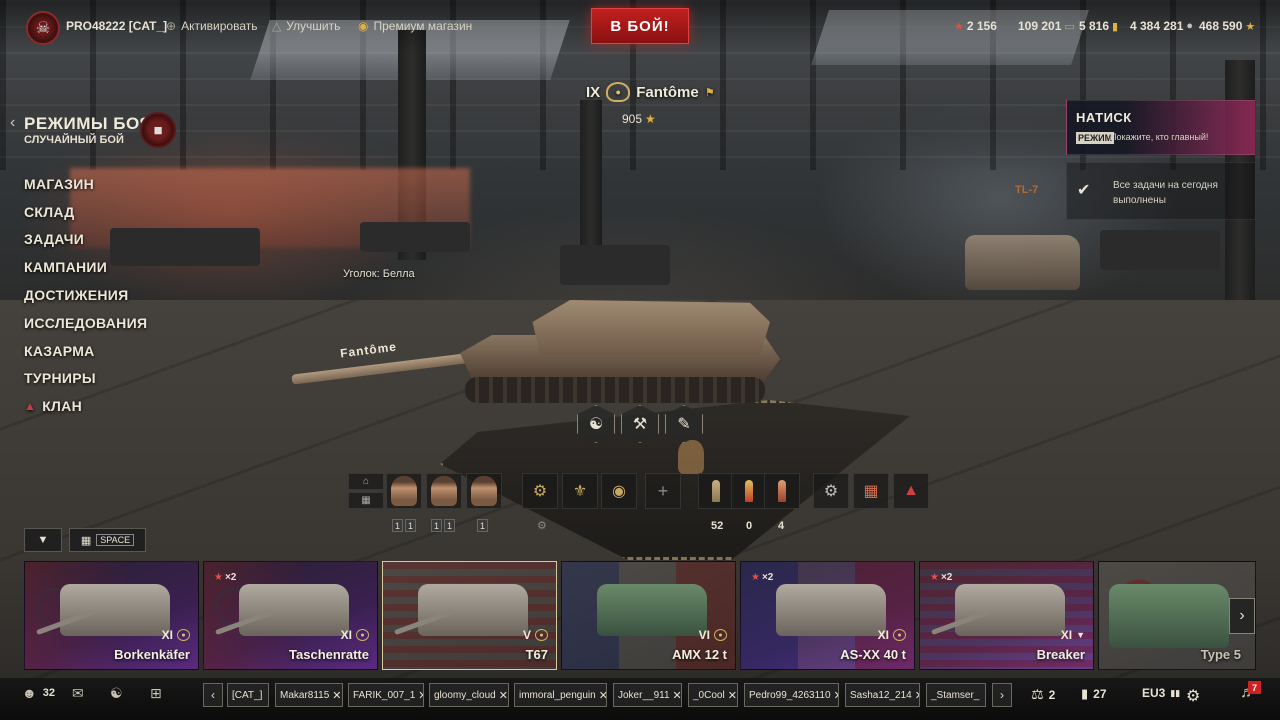 The height and width of the screenshot is (720, 1280). What do you see at coordinates (1002, 695) in the screenshot?
I see `friends-next-button: ›` at bounding box center [1002, 695].